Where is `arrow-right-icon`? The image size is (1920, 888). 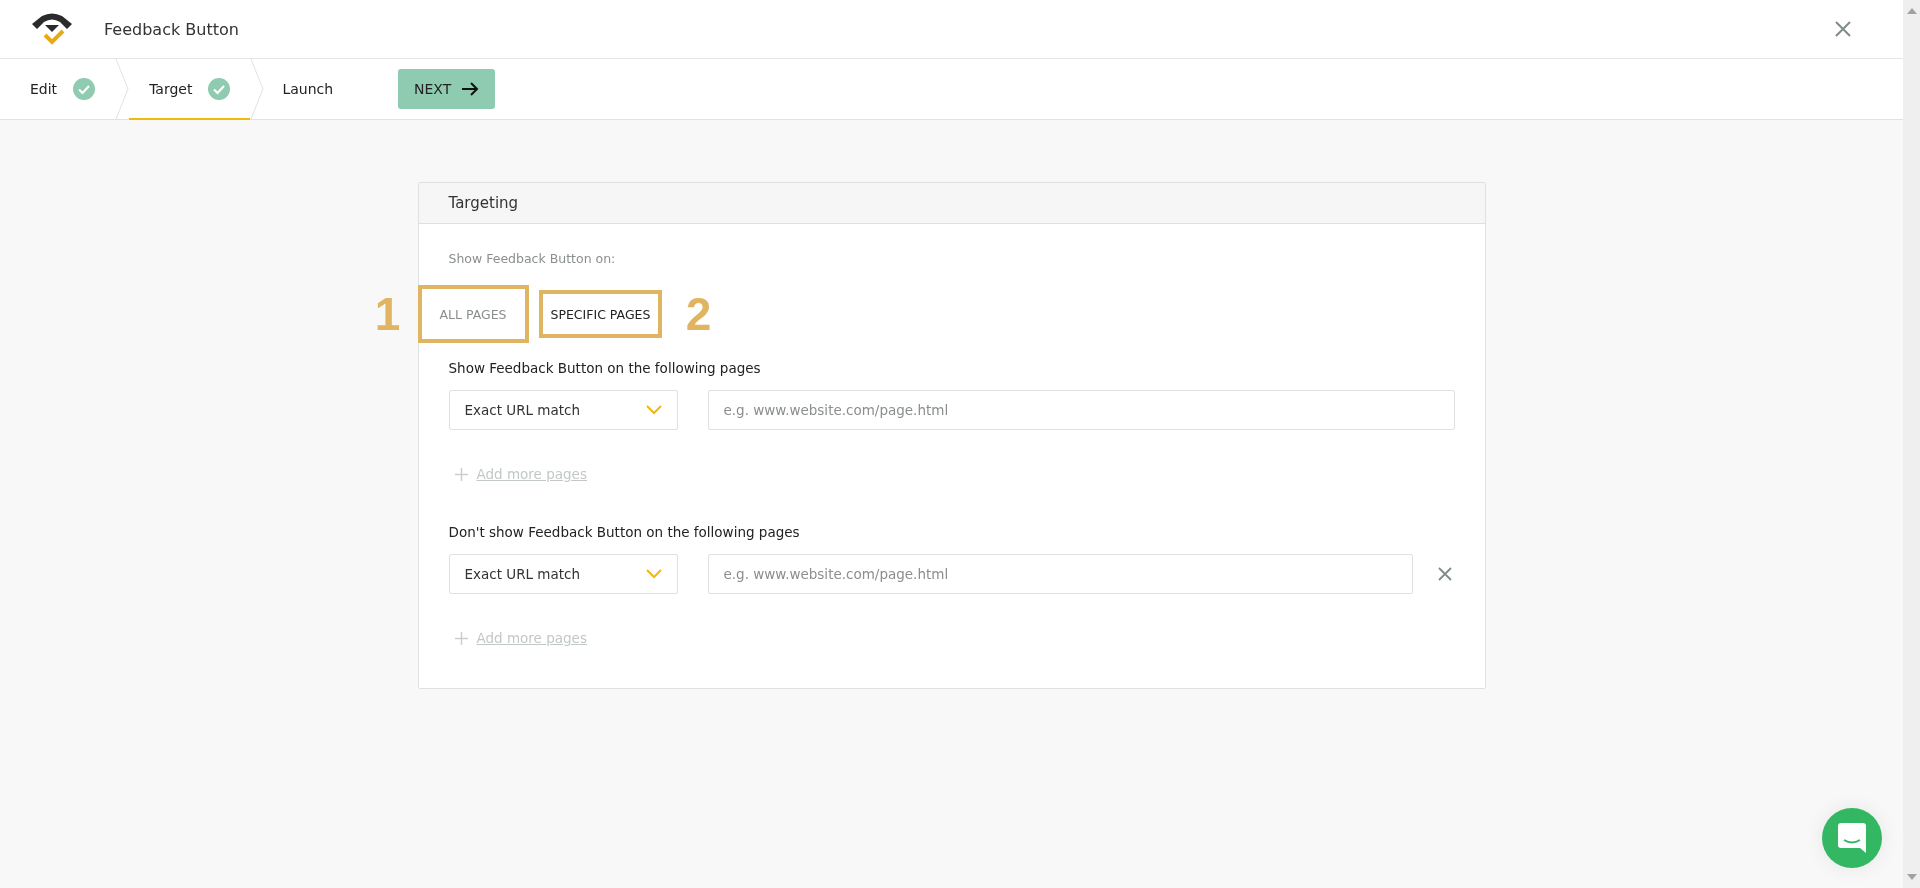
arrow-right-icon is located at coordinates (470, 89).